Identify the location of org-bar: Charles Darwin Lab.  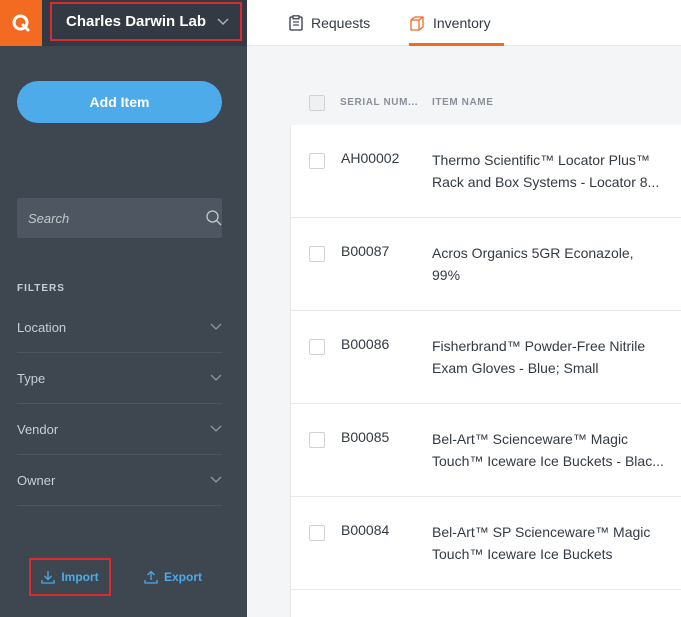
(144, 23).